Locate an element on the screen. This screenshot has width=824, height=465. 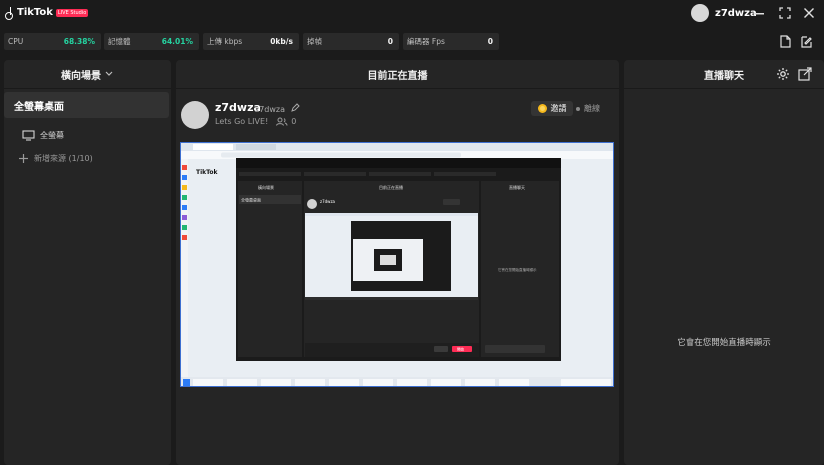
source-item-fullscreen: 全螢幕 is located at coordinates (43, 135).